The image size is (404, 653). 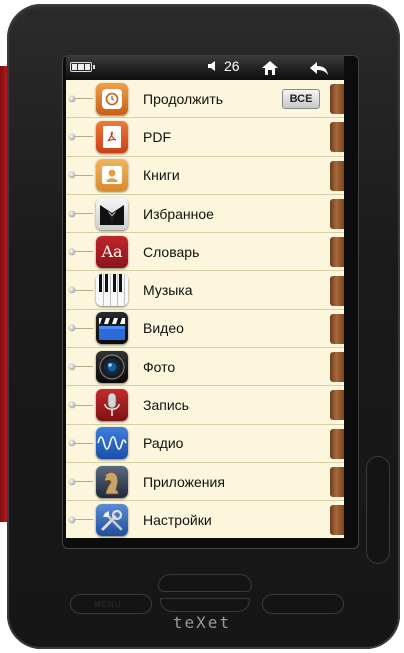 I want to click on menu-item-label: Продолжить, so click(x=183, y=98).